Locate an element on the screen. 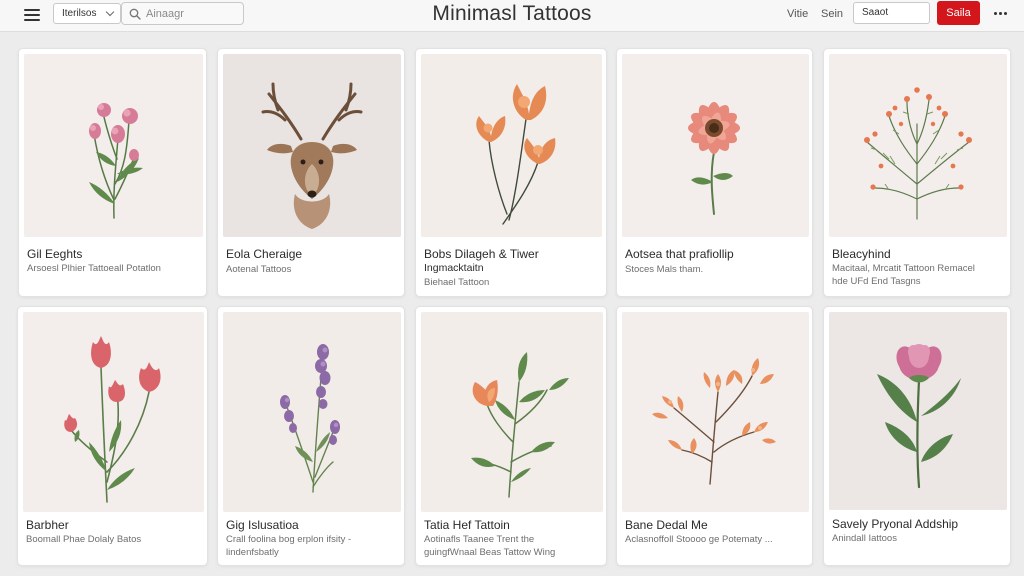 The width and height of the screenshot is (1024, 576). pink-peony-illustration is located at coordinates (918, 411).